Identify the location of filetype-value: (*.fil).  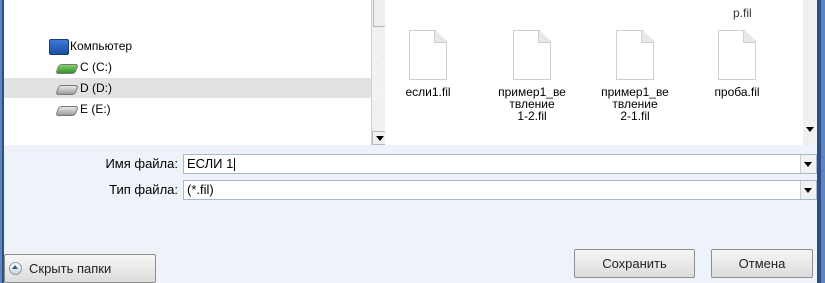
(200, 189).